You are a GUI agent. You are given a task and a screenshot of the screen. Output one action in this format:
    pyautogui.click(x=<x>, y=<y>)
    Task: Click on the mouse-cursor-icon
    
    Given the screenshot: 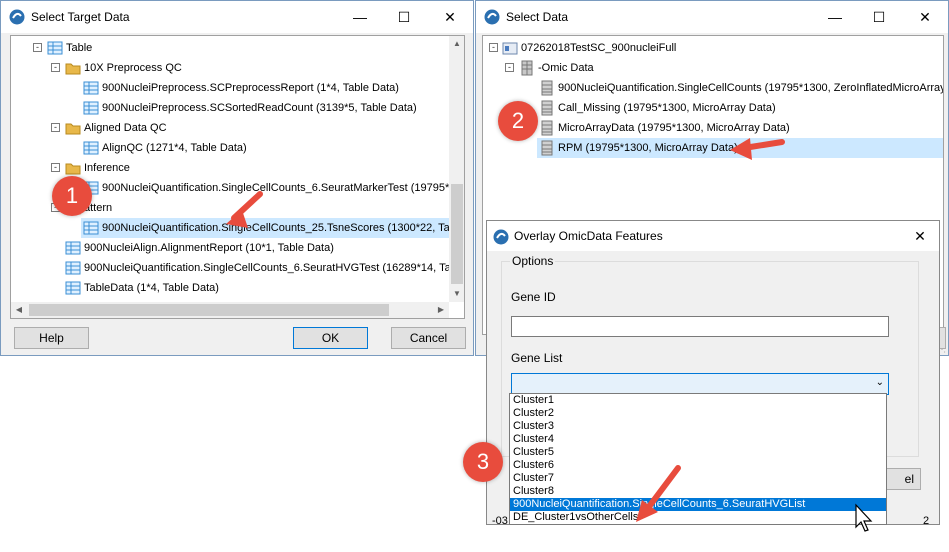 What is the action you would take?
    pyautogui.click(x=864, y=517)
    